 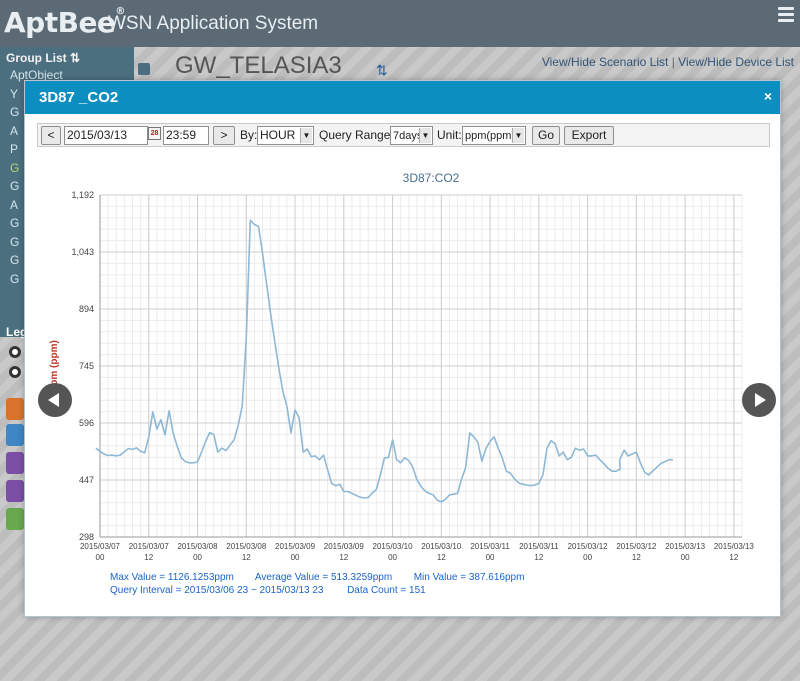 I want to click on by-label: By:, so click(x=249, y=135).